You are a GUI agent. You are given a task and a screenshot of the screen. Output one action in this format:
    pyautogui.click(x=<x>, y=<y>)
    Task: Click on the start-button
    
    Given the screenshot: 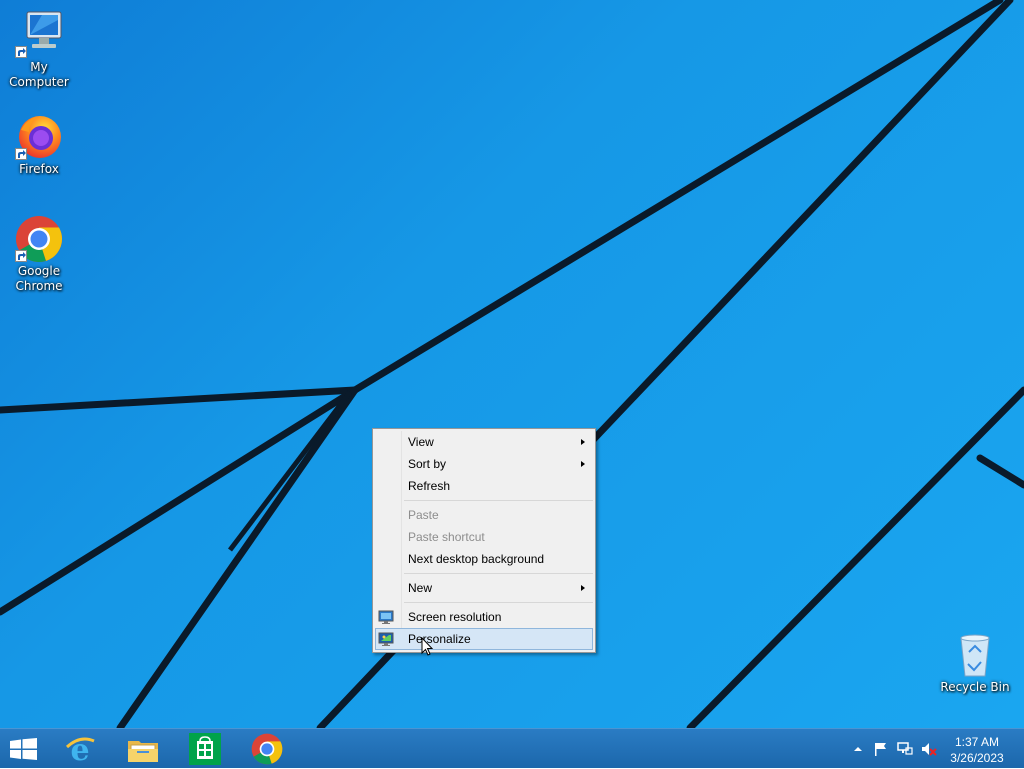 What is the action you would take?
    pyautogui.click(x=24, y=749)
    